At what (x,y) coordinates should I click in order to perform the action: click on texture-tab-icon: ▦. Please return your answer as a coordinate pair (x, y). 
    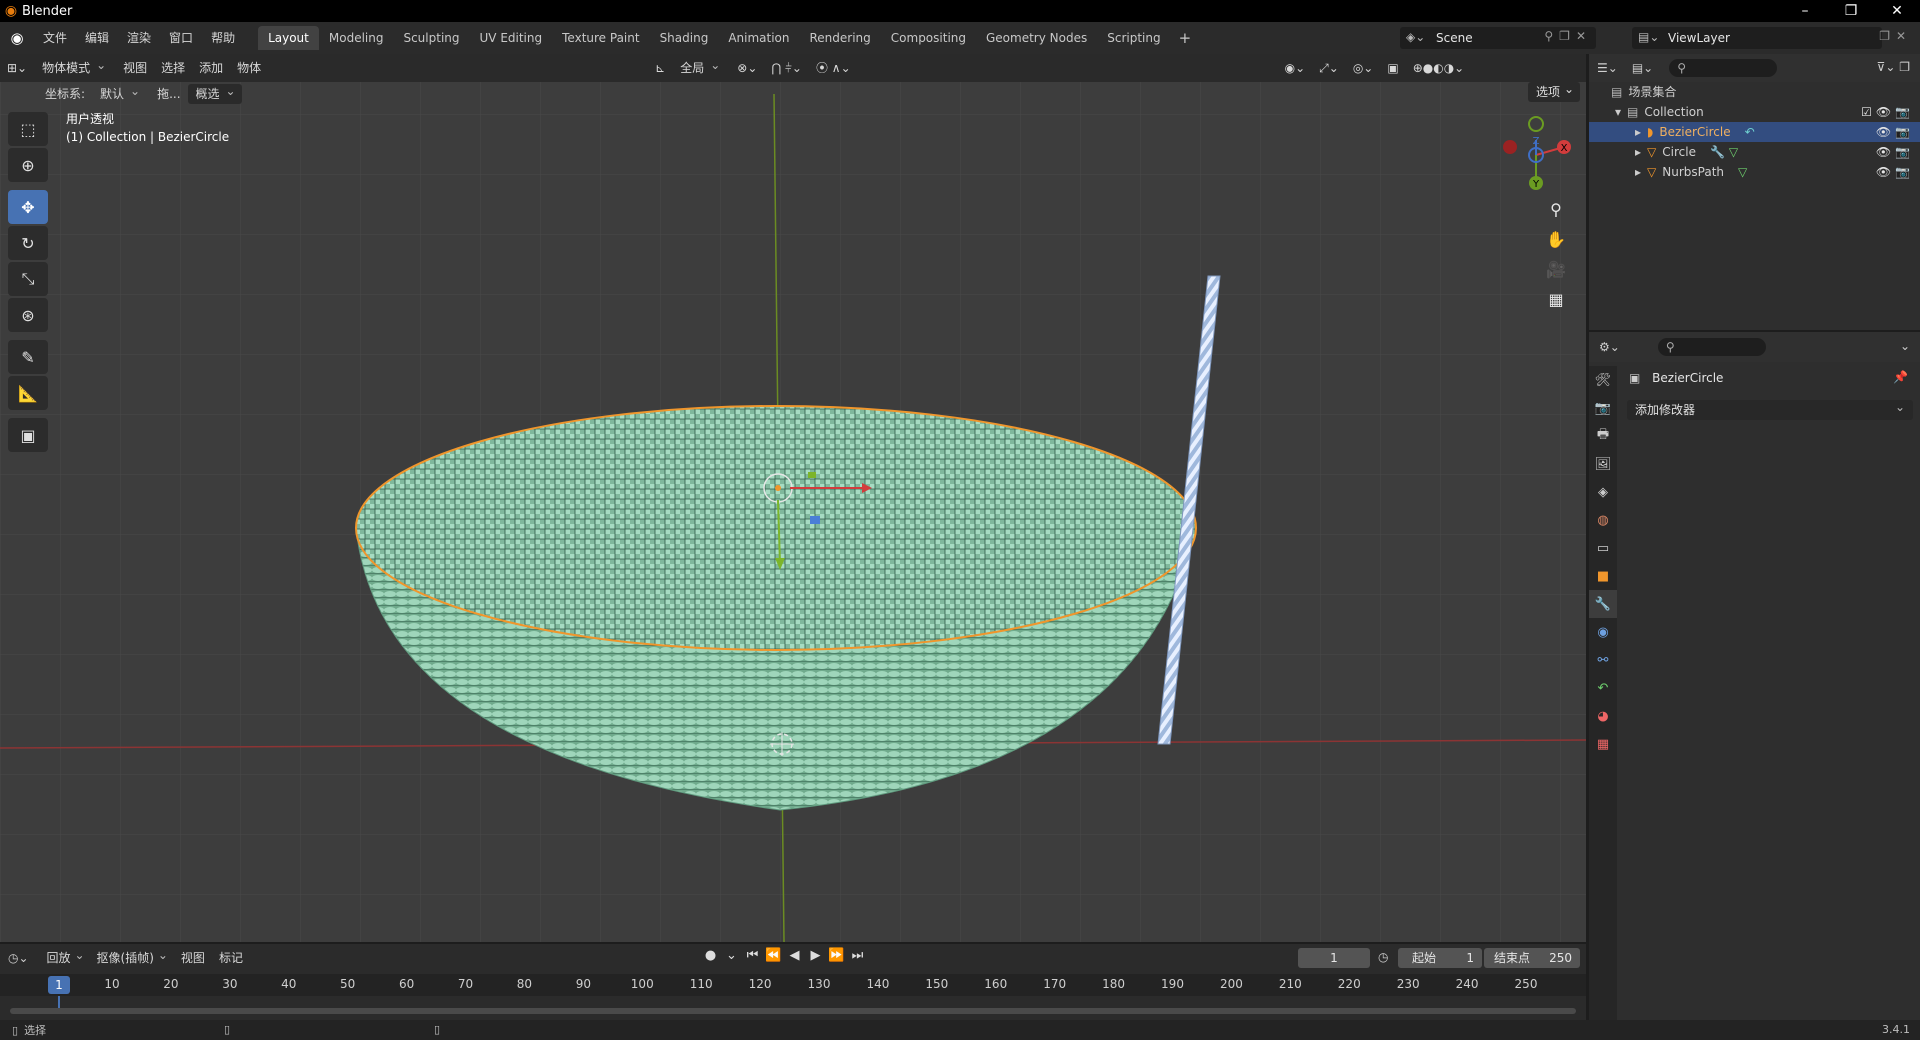
    Looking at the image, I should click on (1603, 744).